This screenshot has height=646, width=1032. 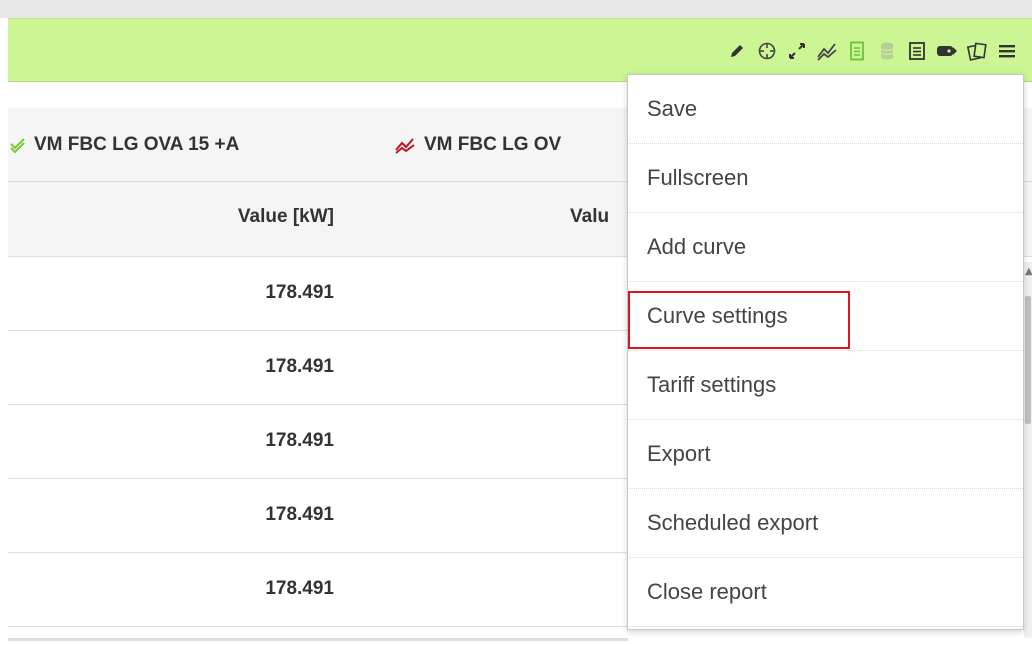 What do you see at coordinates (825, 523) in the screenshot?
I see `menu-item-scheduled-export: Scheduled export` at bounding box center [825, 523].